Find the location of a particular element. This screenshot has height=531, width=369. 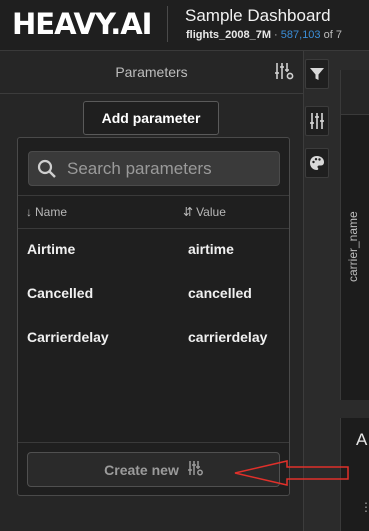

y-axis-label: carrier_name is located at coordinates (353, 246).